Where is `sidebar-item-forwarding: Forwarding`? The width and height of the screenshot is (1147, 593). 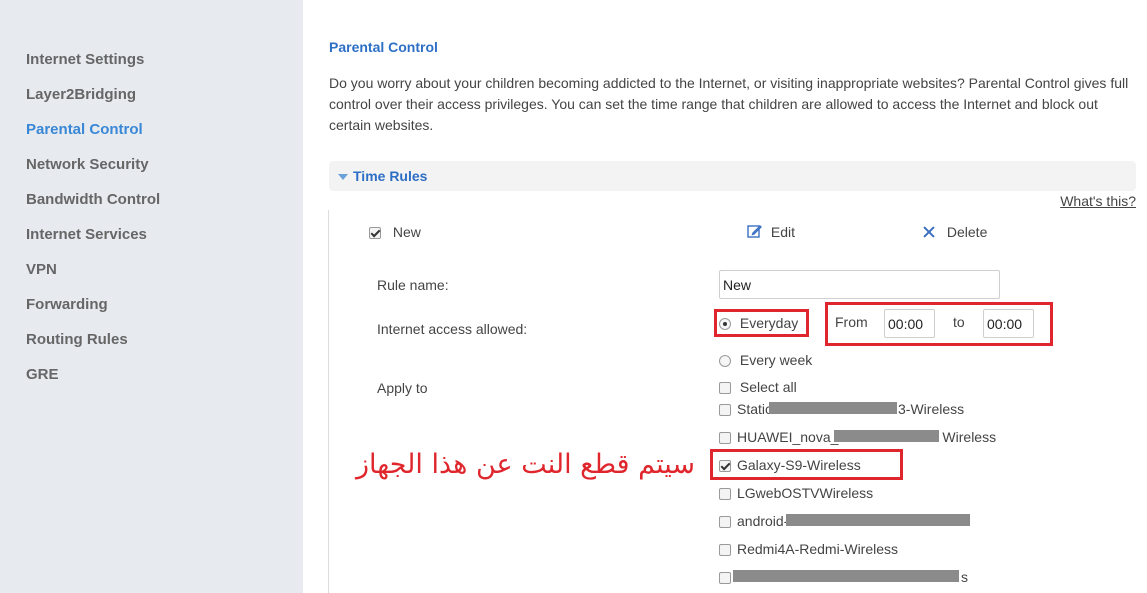 sidebar-item-forwarding: Forwarding is located at coordinates (67, 304).